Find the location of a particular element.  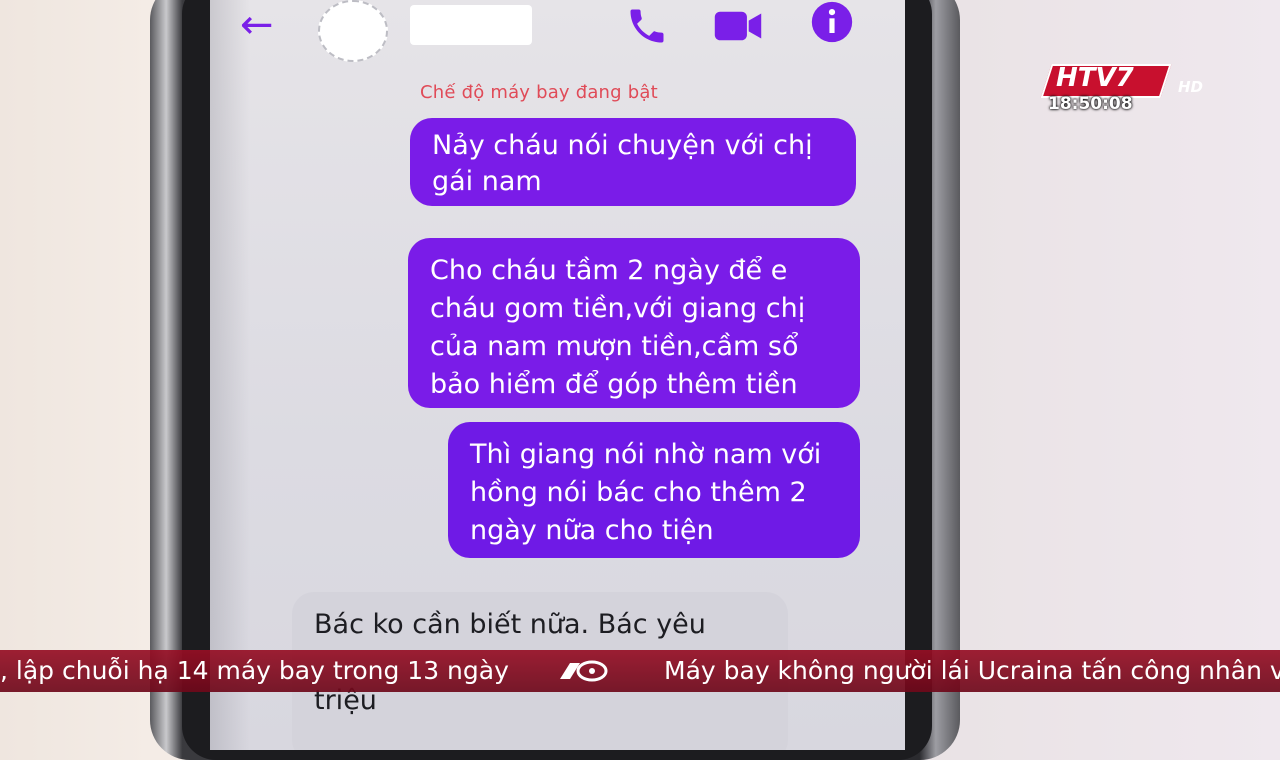

contact-name-redacted is located at coordinates (471, 25).